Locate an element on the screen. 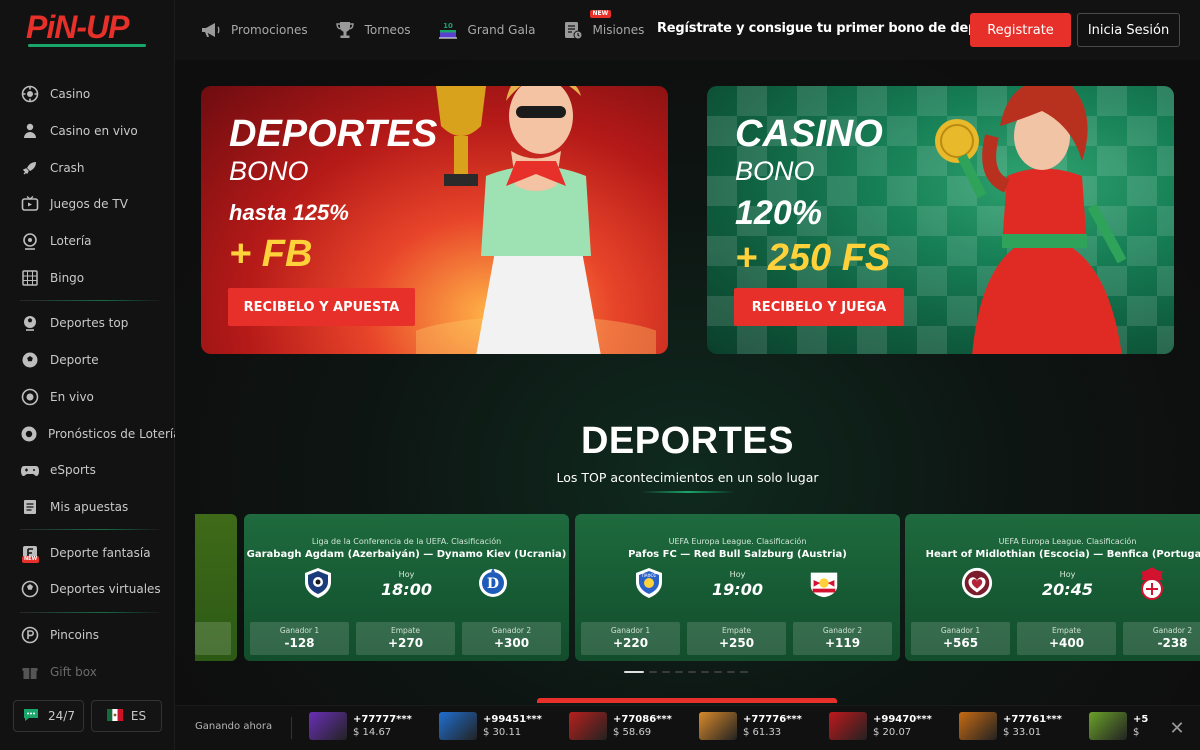  sidebar-item-fantasy: NEW Deporte fantasía is located at coordinates (87, 552).